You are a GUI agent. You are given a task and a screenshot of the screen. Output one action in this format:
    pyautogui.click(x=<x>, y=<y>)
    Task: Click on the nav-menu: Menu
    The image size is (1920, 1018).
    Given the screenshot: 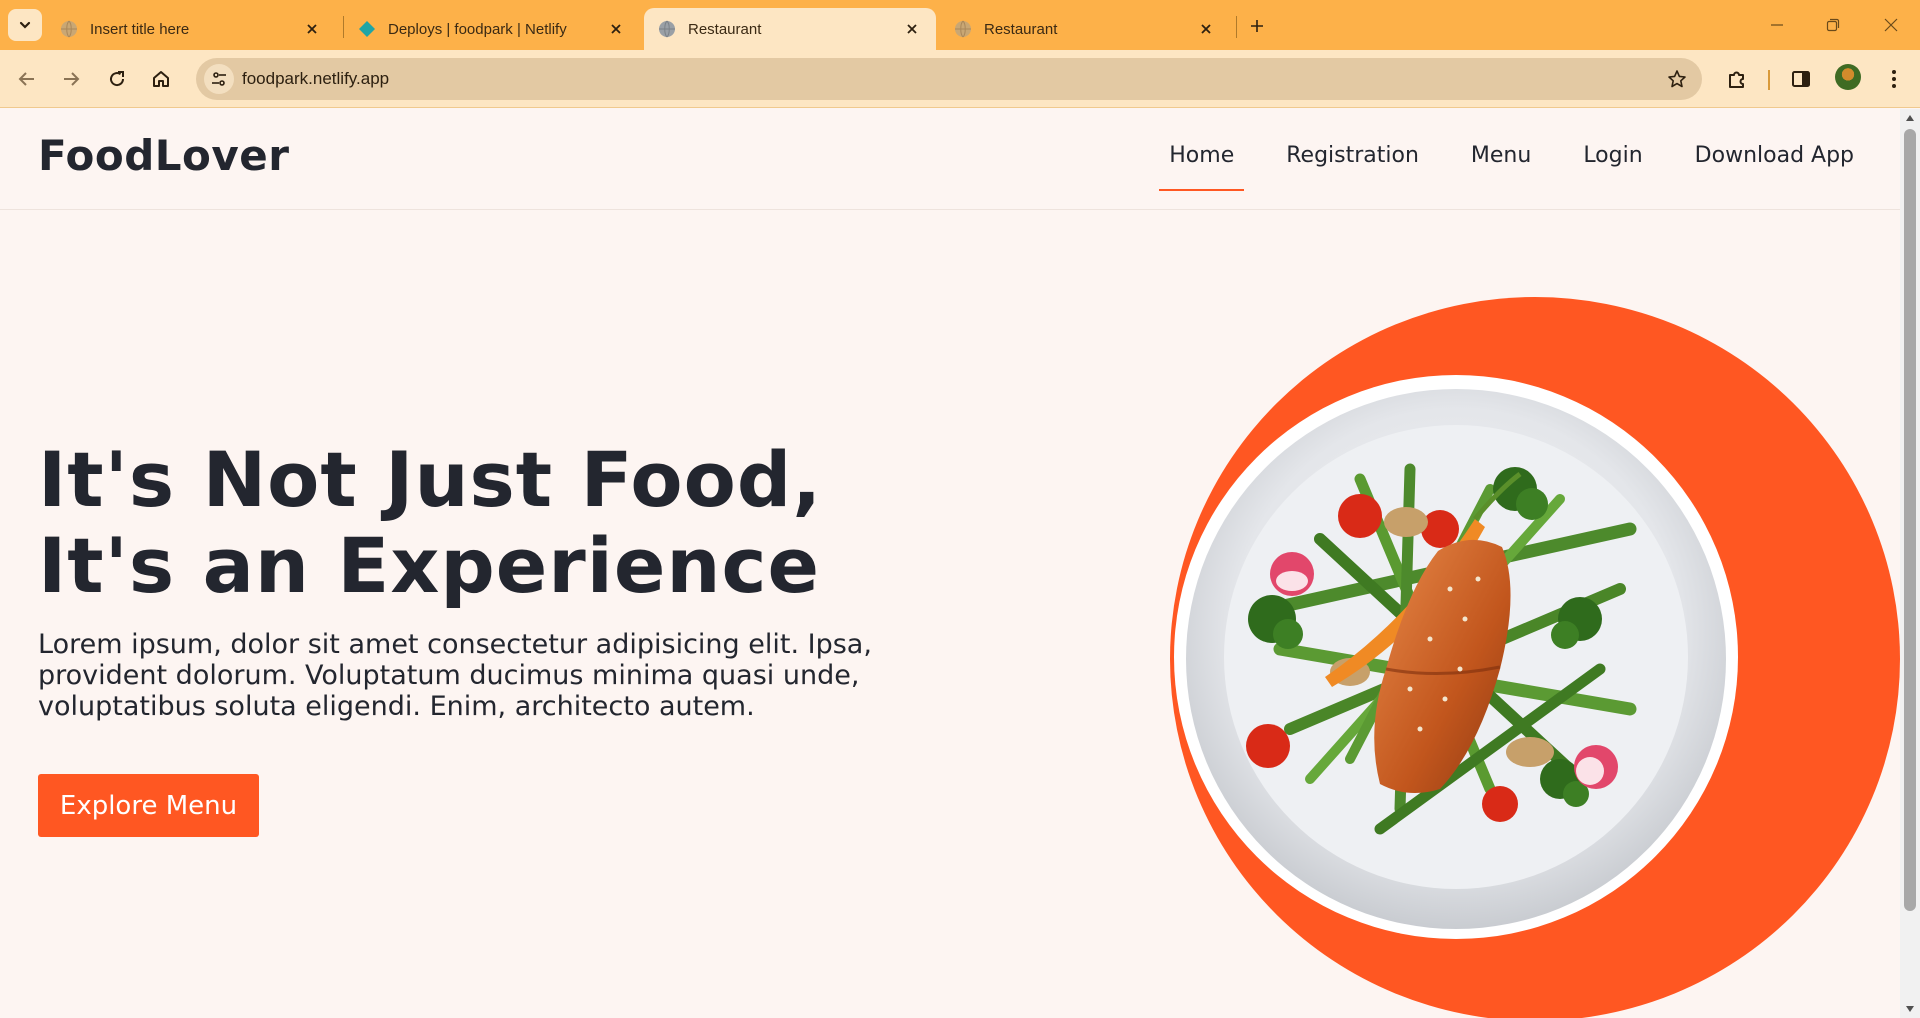 What is the action you would take?
    pyautogui.click(x=1501, y=165)
    